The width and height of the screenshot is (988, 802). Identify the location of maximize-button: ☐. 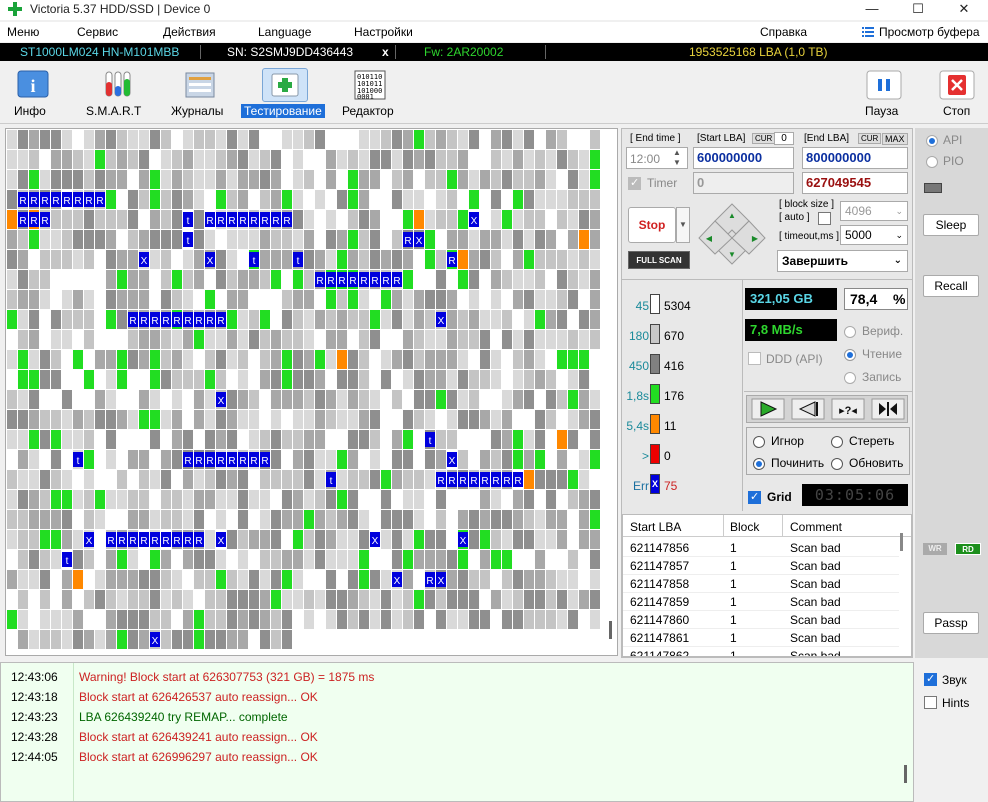
(918, 10).